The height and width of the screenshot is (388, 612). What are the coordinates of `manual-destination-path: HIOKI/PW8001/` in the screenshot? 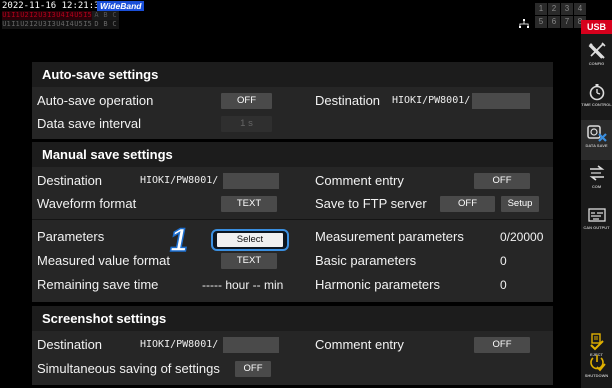 It's located at (179, 180).